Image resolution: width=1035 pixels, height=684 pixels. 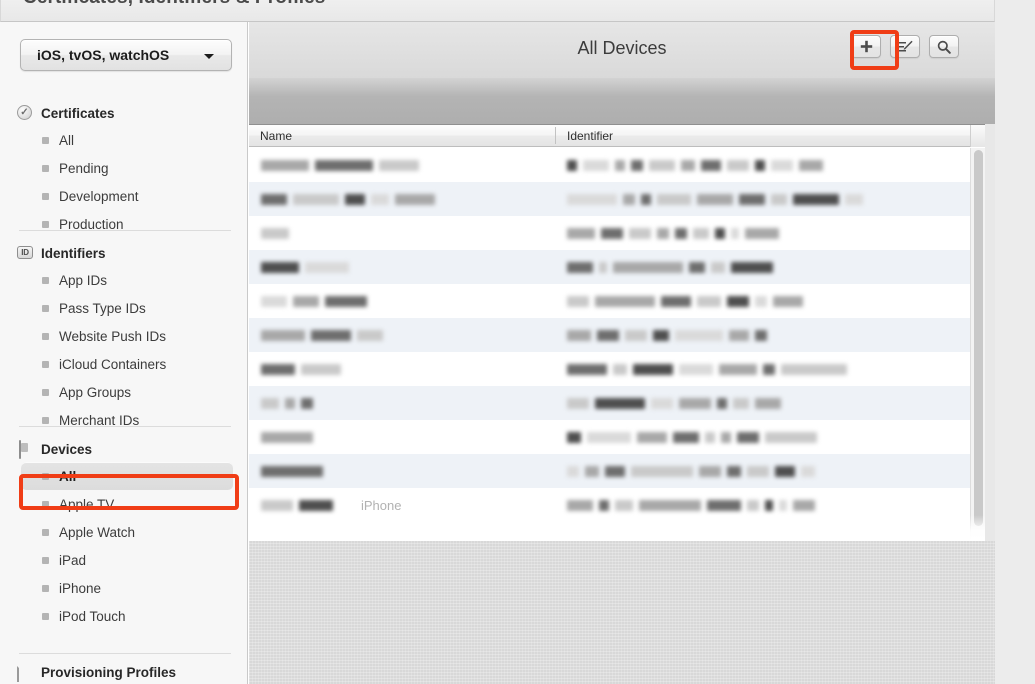 I want to click on sidebar-item-ipod-touch: iPod Touch, so click(x=123, y=616).